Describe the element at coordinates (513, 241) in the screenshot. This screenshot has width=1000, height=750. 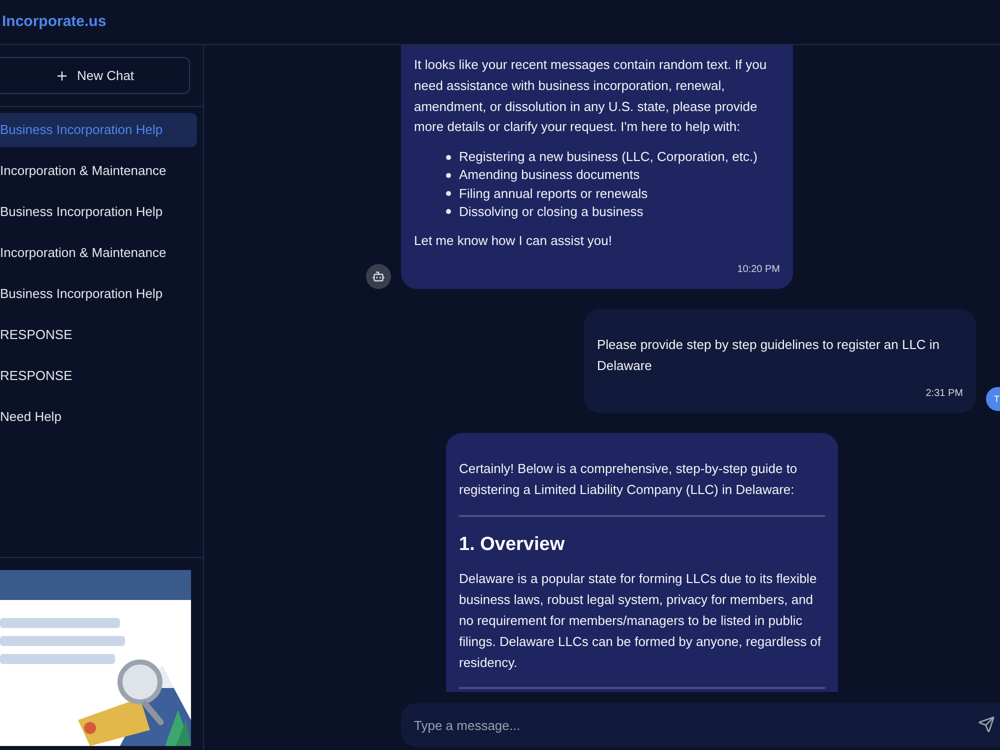
I see `message-text: Let me know how I can assist you!` at that location.